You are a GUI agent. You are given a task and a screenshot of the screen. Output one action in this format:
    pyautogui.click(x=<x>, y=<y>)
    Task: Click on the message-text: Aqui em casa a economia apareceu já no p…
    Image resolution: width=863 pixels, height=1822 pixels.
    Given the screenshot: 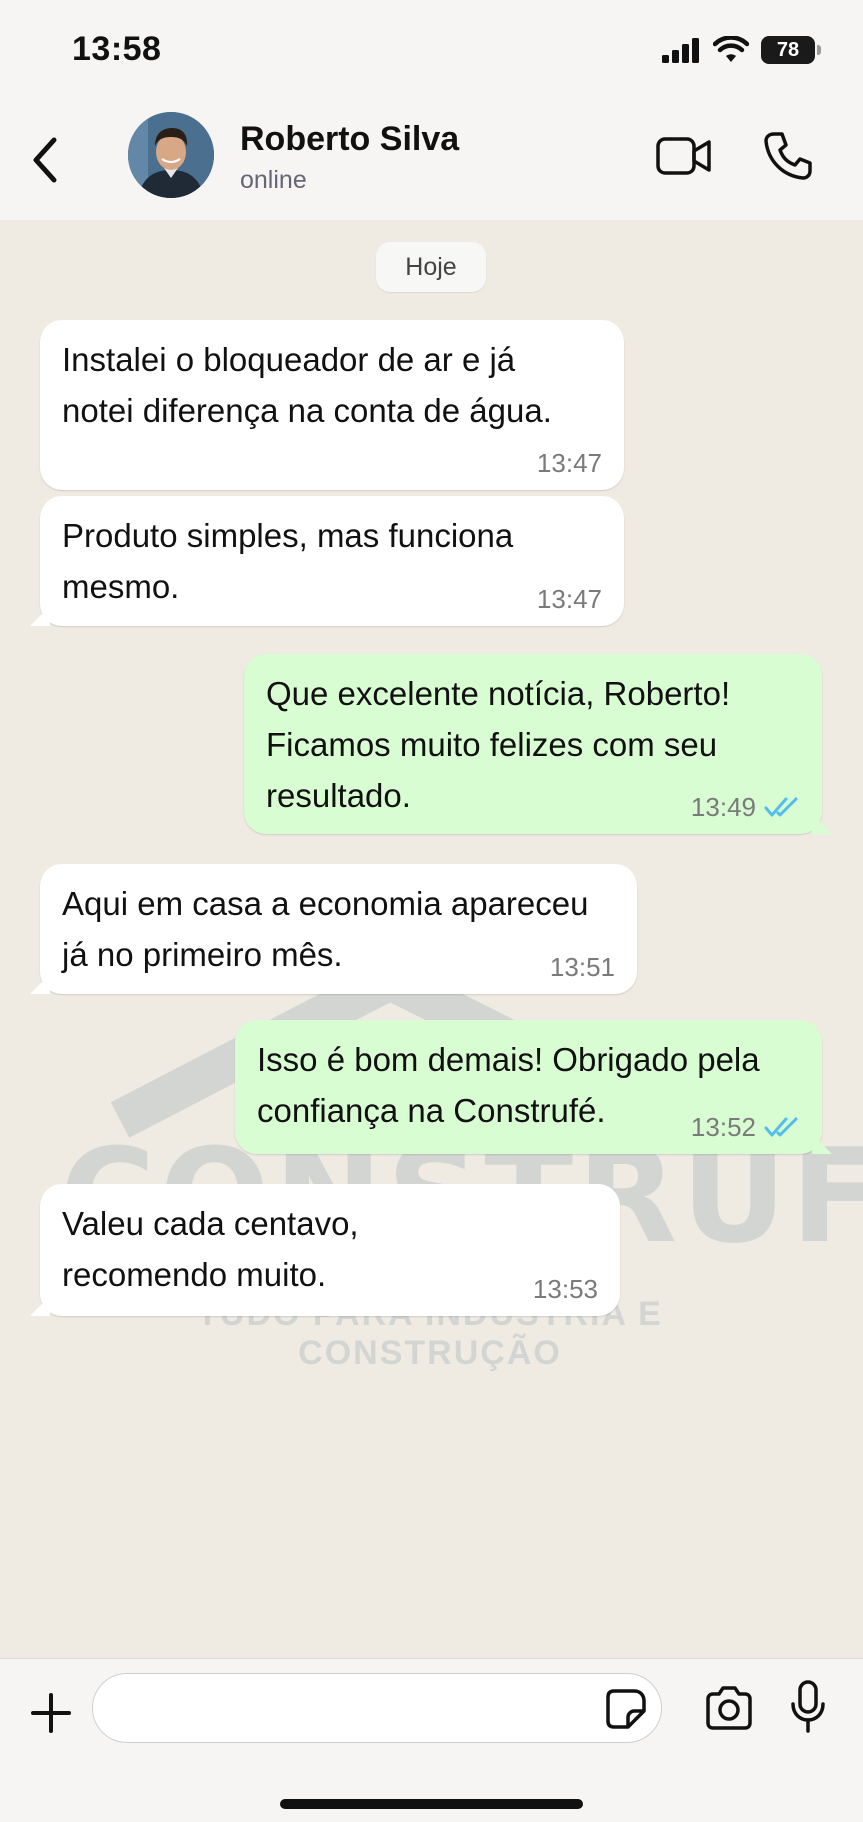 What is the action you would take?
    pyautogui.click(x=325, y=929)
    